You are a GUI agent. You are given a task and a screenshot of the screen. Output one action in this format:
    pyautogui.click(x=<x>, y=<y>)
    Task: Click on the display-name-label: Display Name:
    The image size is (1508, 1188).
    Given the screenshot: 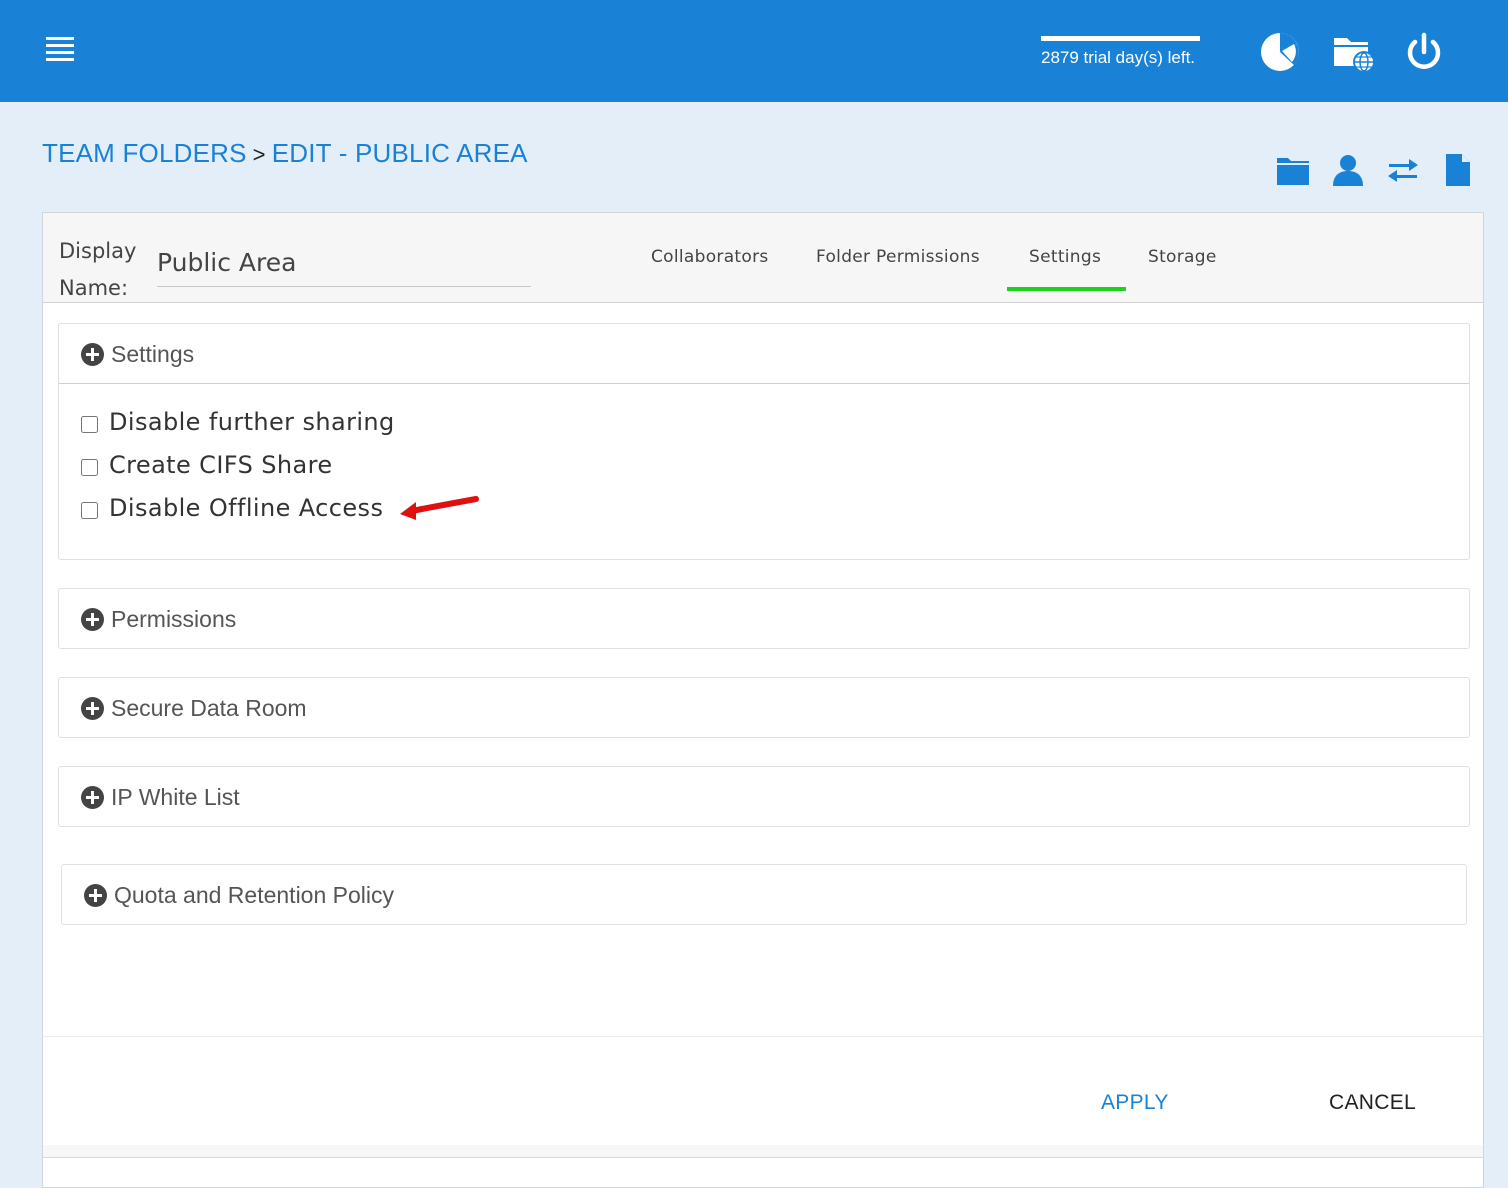 What is the action you would take?
    pyautogui.click(x=97, y=270)
    